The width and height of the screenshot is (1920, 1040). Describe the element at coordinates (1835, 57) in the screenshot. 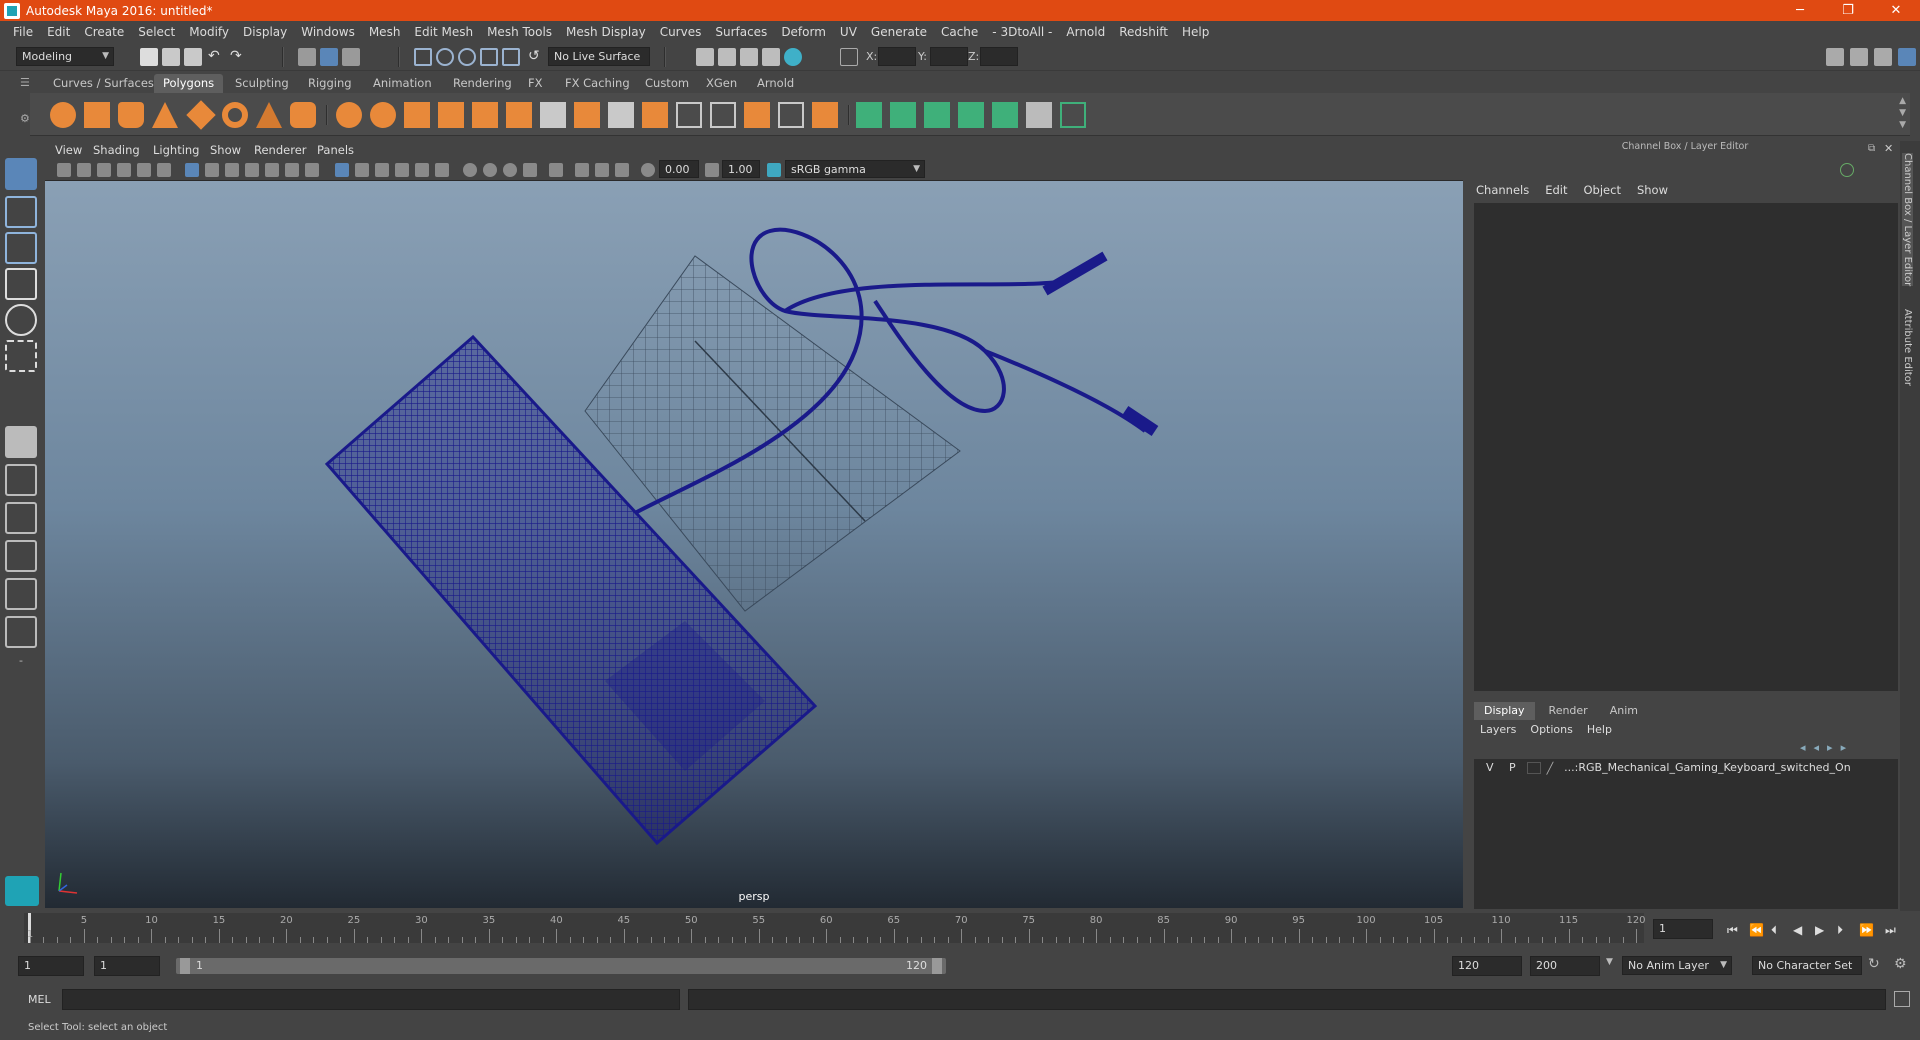

I see `workspace-icon` at that location.